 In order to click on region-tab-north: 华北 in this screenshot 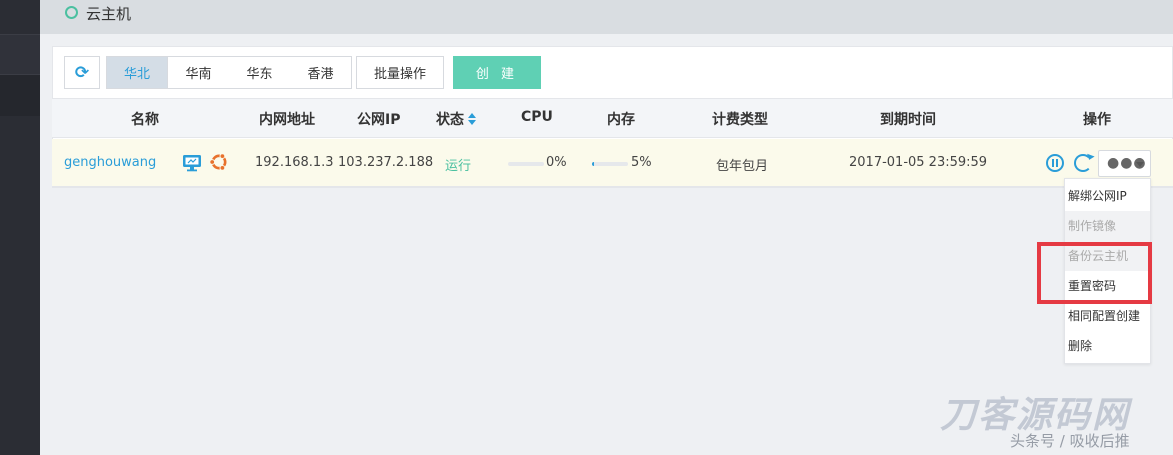, I will do `click(137, 72)`.